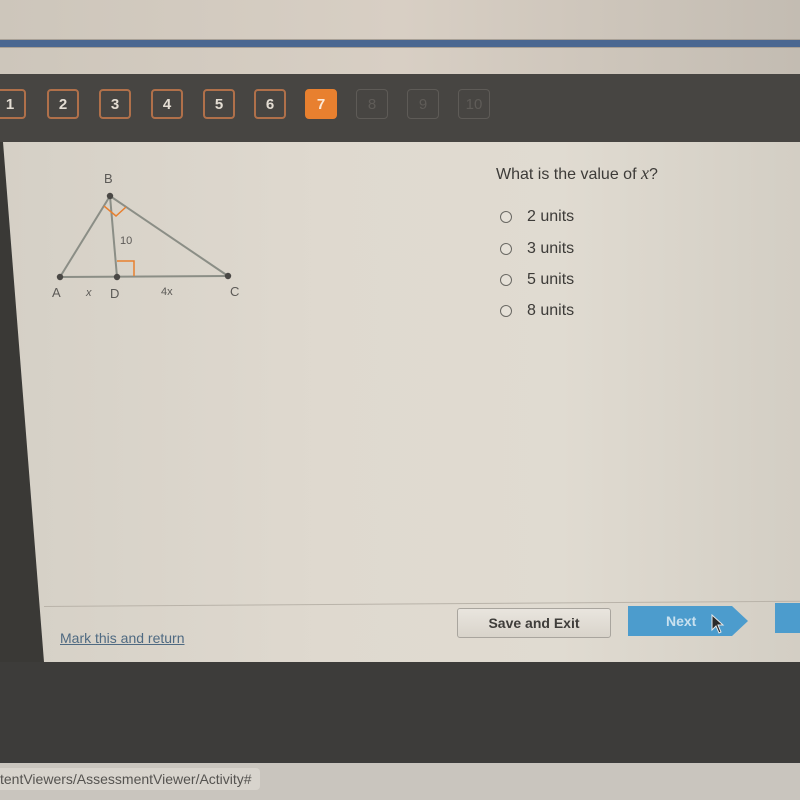  I want to click on mouse-pointer-icon, so click(718, 624).